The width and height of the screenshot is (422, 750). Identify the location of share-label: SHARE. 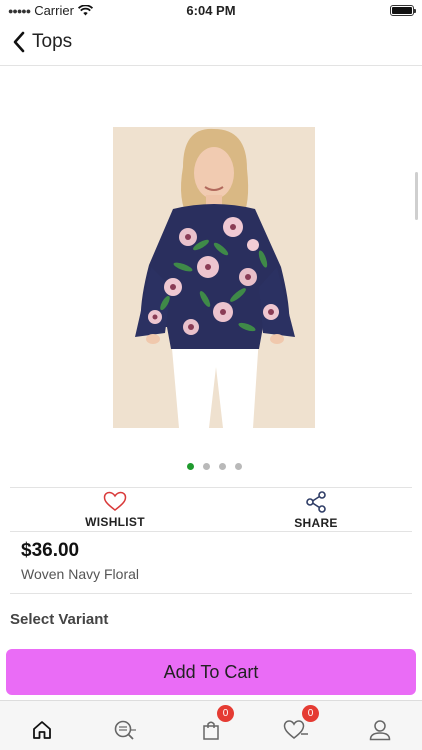
(316, 523).